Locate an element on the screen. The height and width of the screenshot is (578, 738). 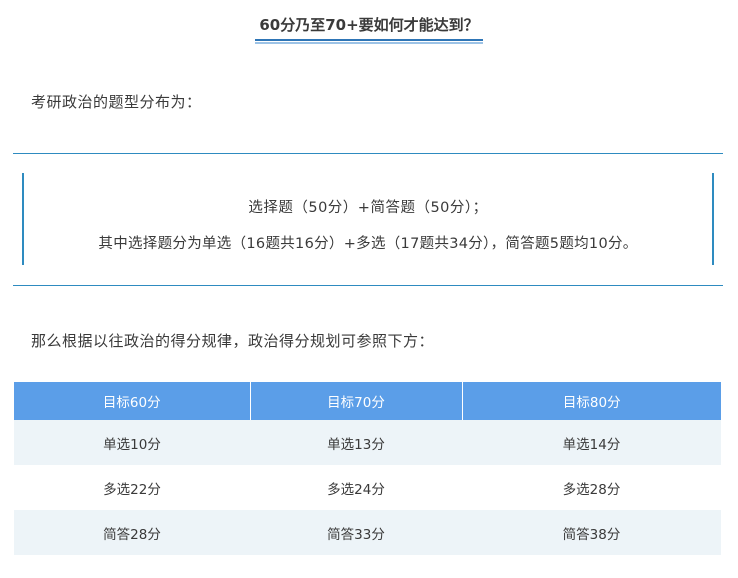
table-row: 单选10分 单选13分 单选14分 is located at coordinates (367, 442).